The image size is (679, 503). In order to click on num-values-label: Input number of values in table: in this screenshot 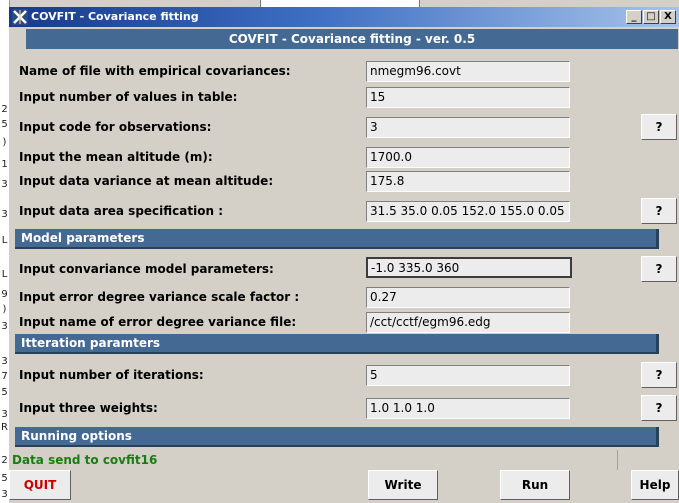, I will do `click(128, 97)`.